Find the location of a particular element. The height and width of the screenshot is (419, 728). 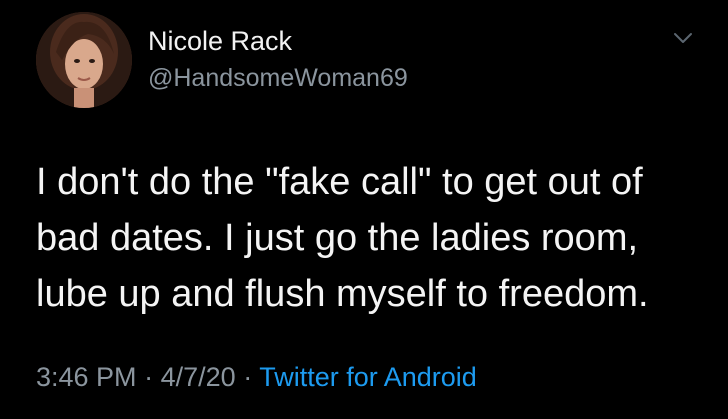

profile-photo-icon is located at coordinates (84, 60).